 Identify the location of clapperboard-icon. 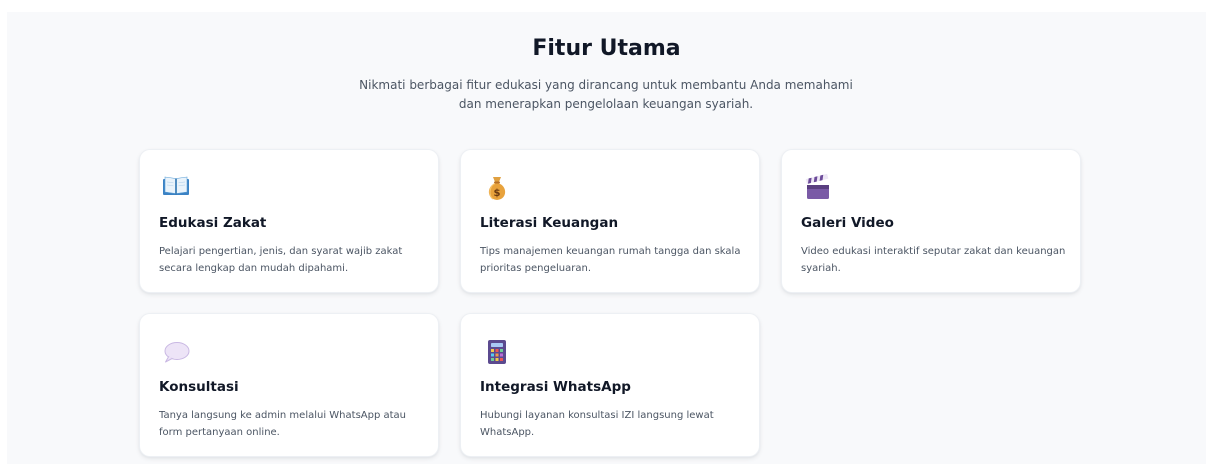
(818, 188).